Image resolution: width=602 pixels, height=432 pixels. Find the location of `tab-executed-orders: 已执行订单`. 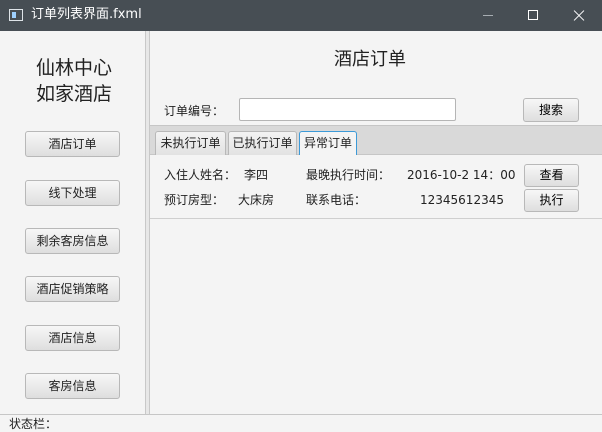

tab-executed-orders: 已执行订单 is located at coordinates (262, 143).